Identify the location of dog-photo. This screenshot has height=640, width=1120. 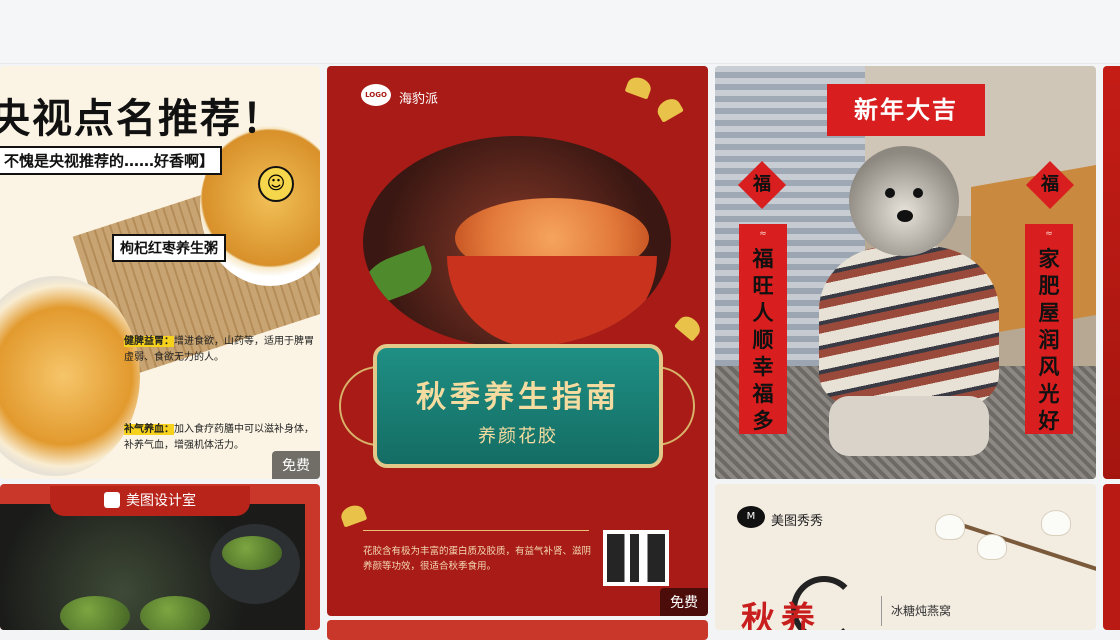
(904, 306).